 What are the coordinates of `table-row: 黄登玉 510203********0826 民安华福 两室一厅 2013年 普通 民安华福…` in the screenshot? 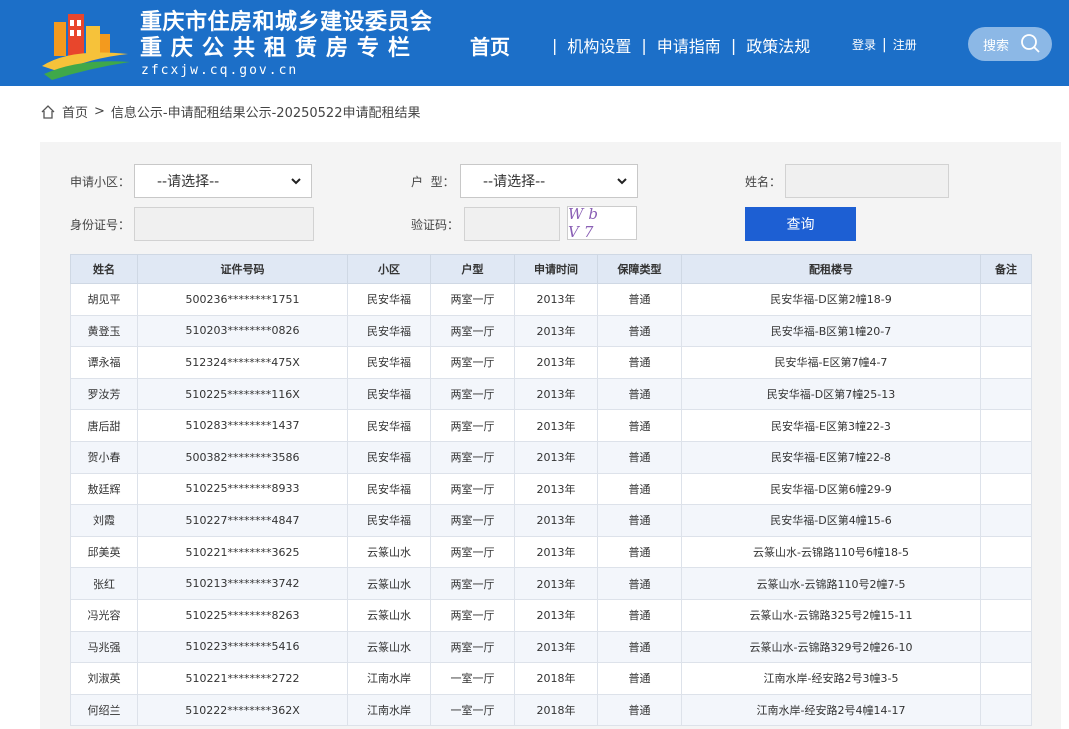 It's located at (551, 331).